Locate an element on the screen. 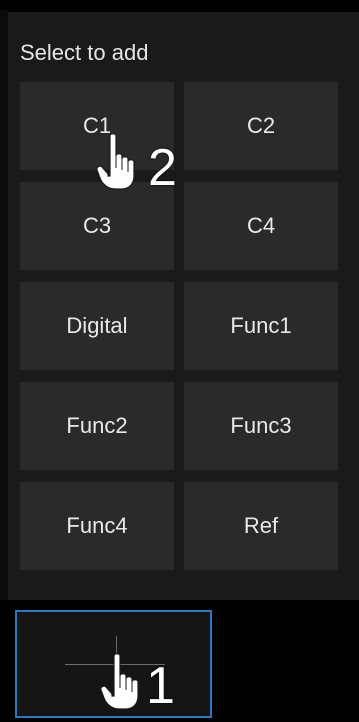 The width and height of the screenshot is (359, 722). source-button-digital: Digital is located at coordinates (97, 326).